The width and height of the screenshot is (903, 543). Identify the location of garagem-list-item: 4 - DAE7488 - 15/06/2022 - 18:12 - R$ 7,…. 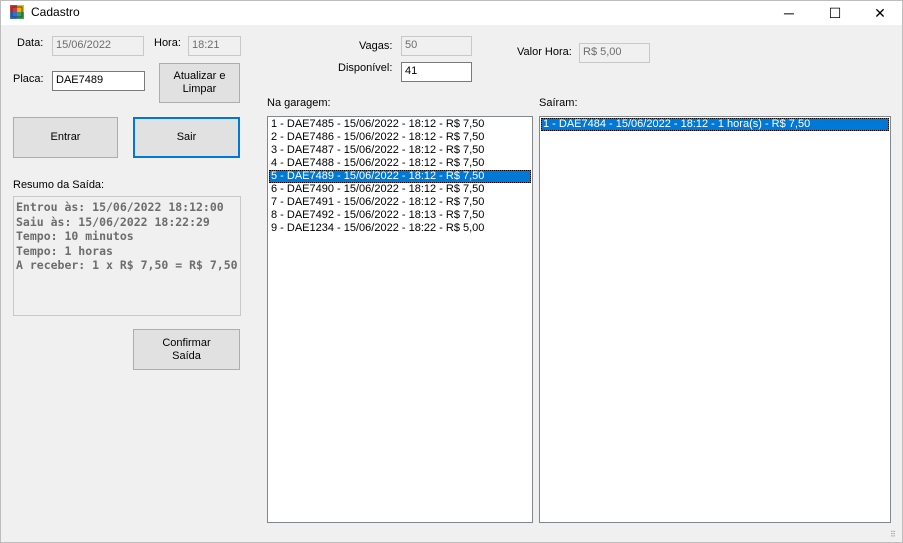
(400, 163).